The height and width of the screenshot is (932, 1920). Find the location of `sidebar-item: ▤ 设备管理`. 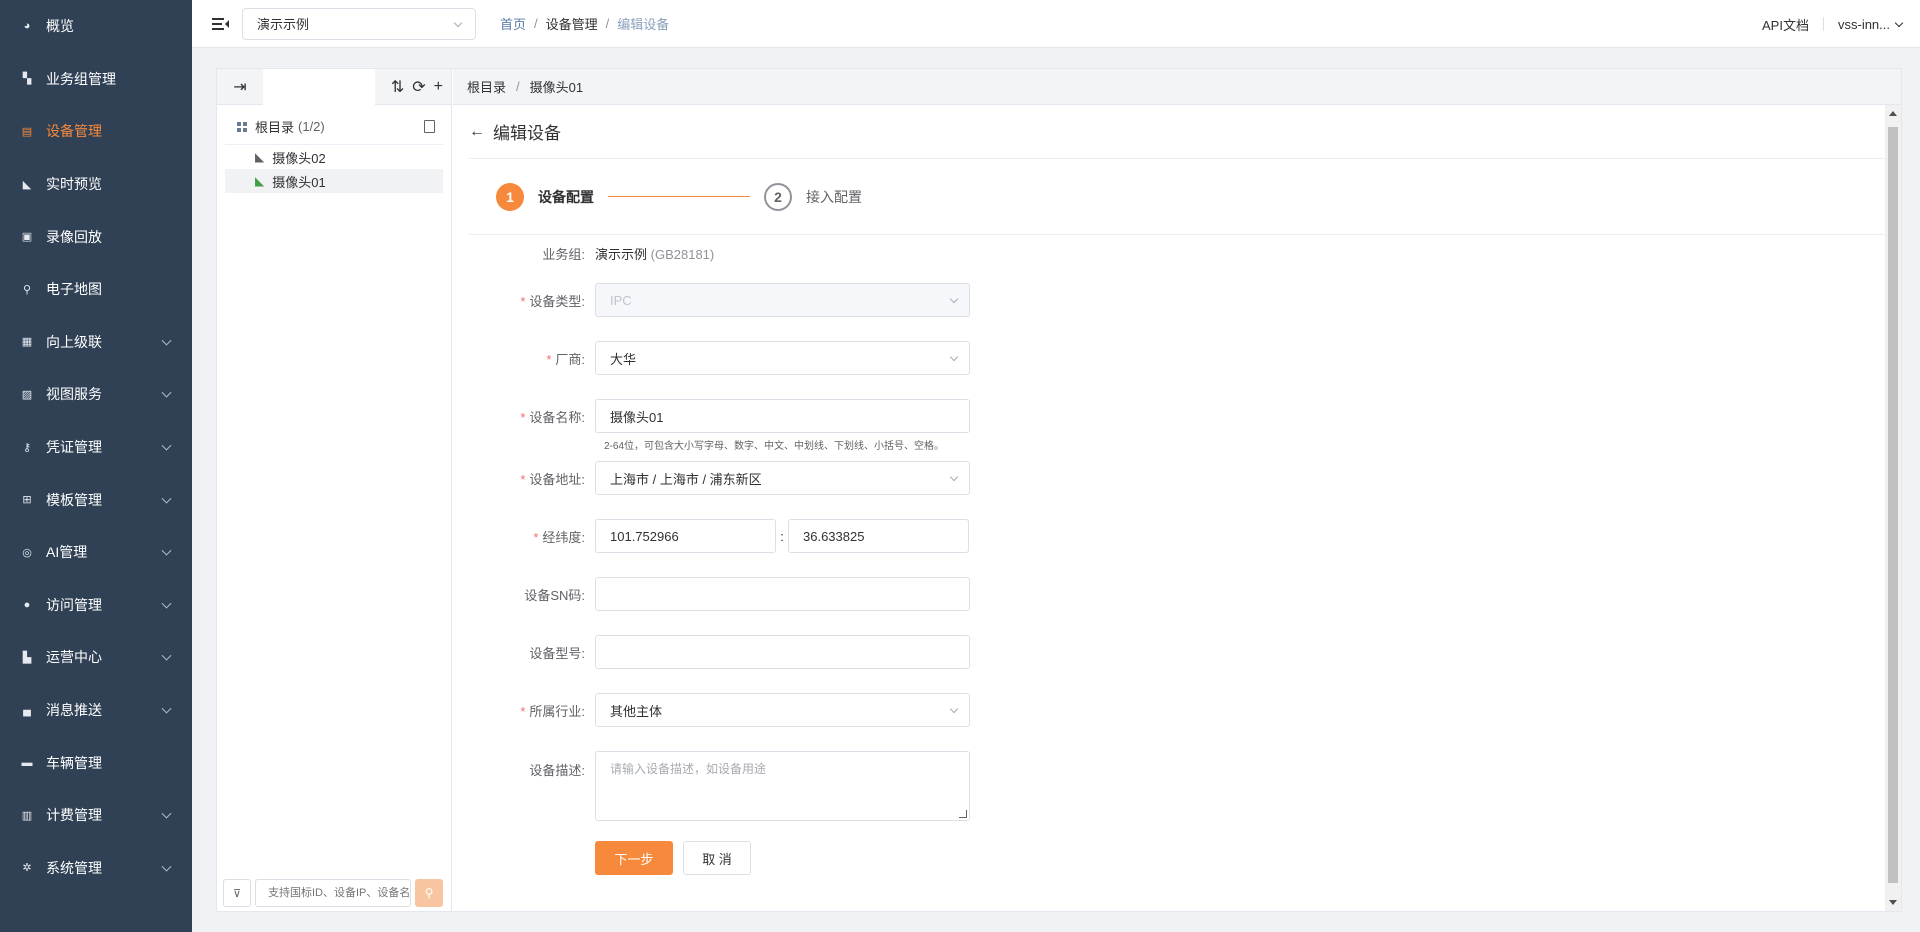

sidebar-item: ▤ 设备管理 is located at coordinates (96, 131).